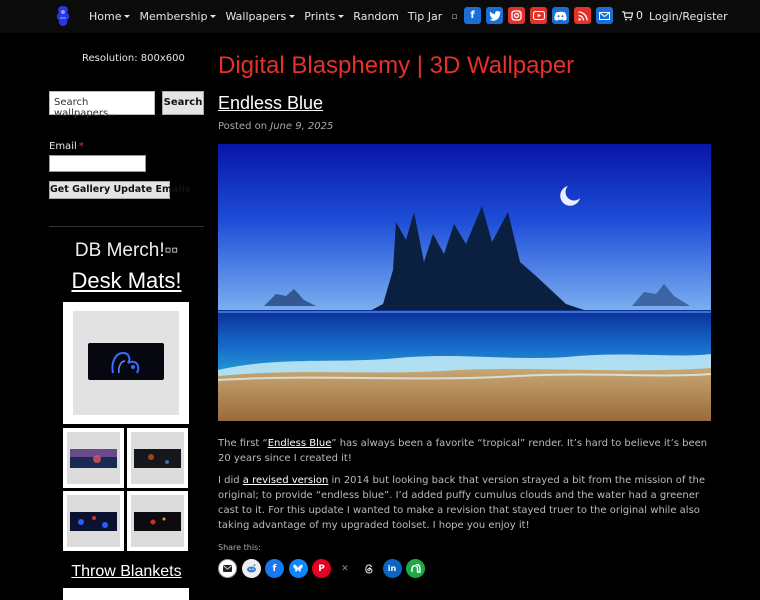 The image size is (760, 600). I want to click on menu-random: Random, so click(376, 16).